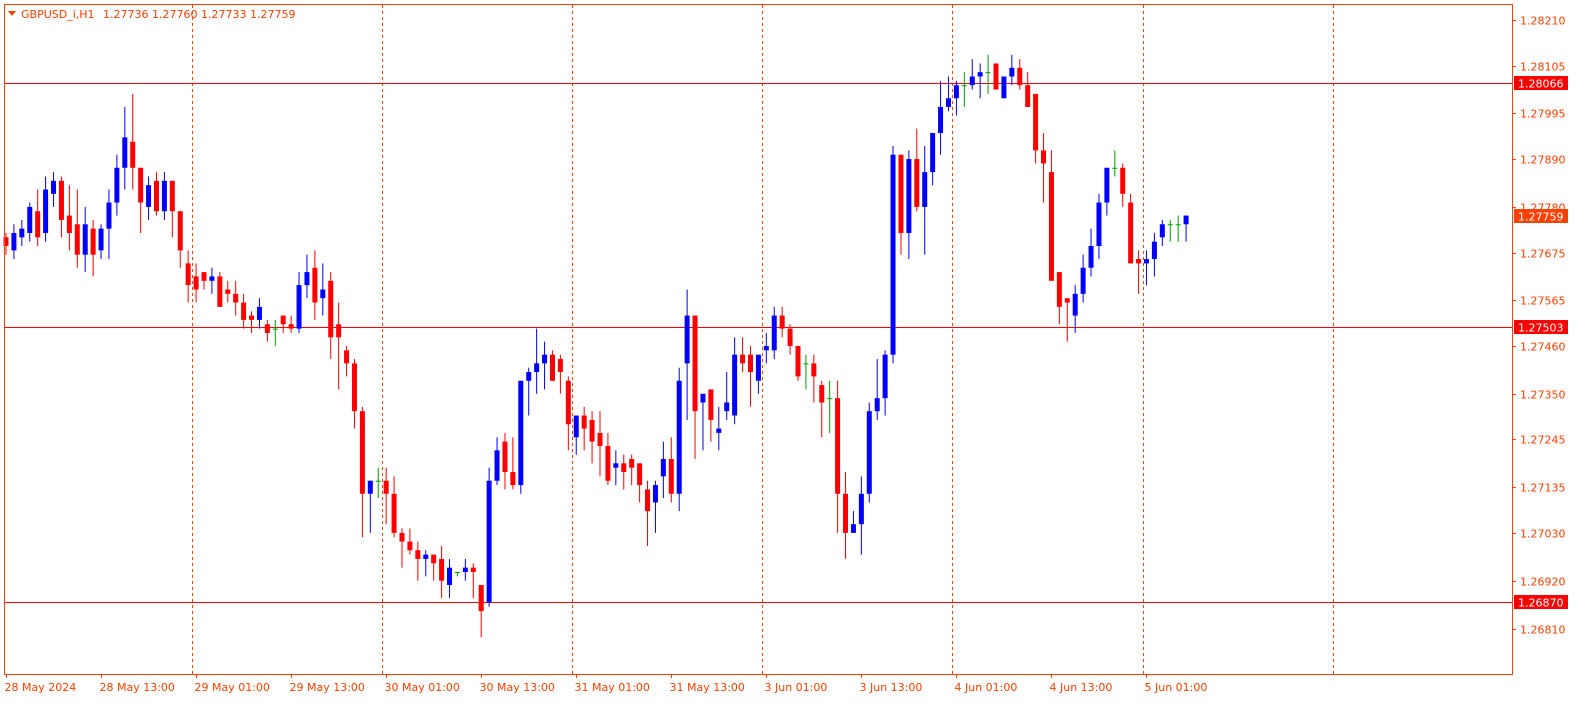 The width and height of the screenshot is (1586, 713). Describe the element at coordinates (796, 687) in the screenshot. I see `x-tick-label: 3 Jun 01:00` at that location.